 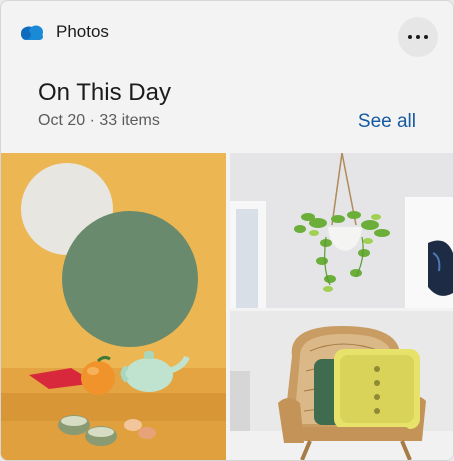 I want to click on onedrive-cloud-icon, so click(x=32, y=32).